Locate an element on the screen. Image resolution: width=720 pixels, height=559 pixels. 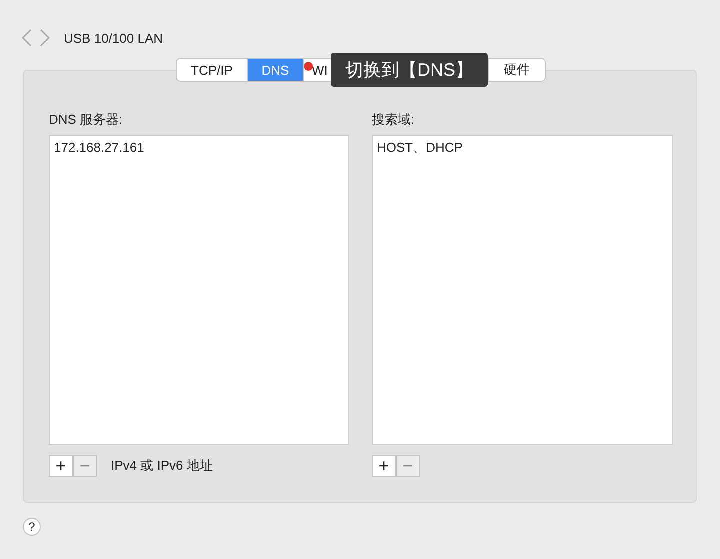
list-item: 172.168.27.161 is located at coordinates (199, 148).